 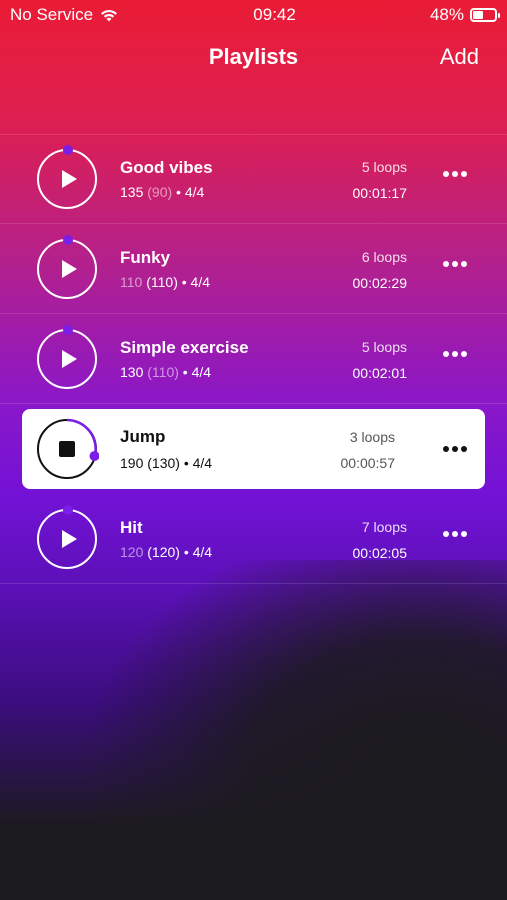 I want to click on battery-percent: 48%, so click(x=446, y=14).